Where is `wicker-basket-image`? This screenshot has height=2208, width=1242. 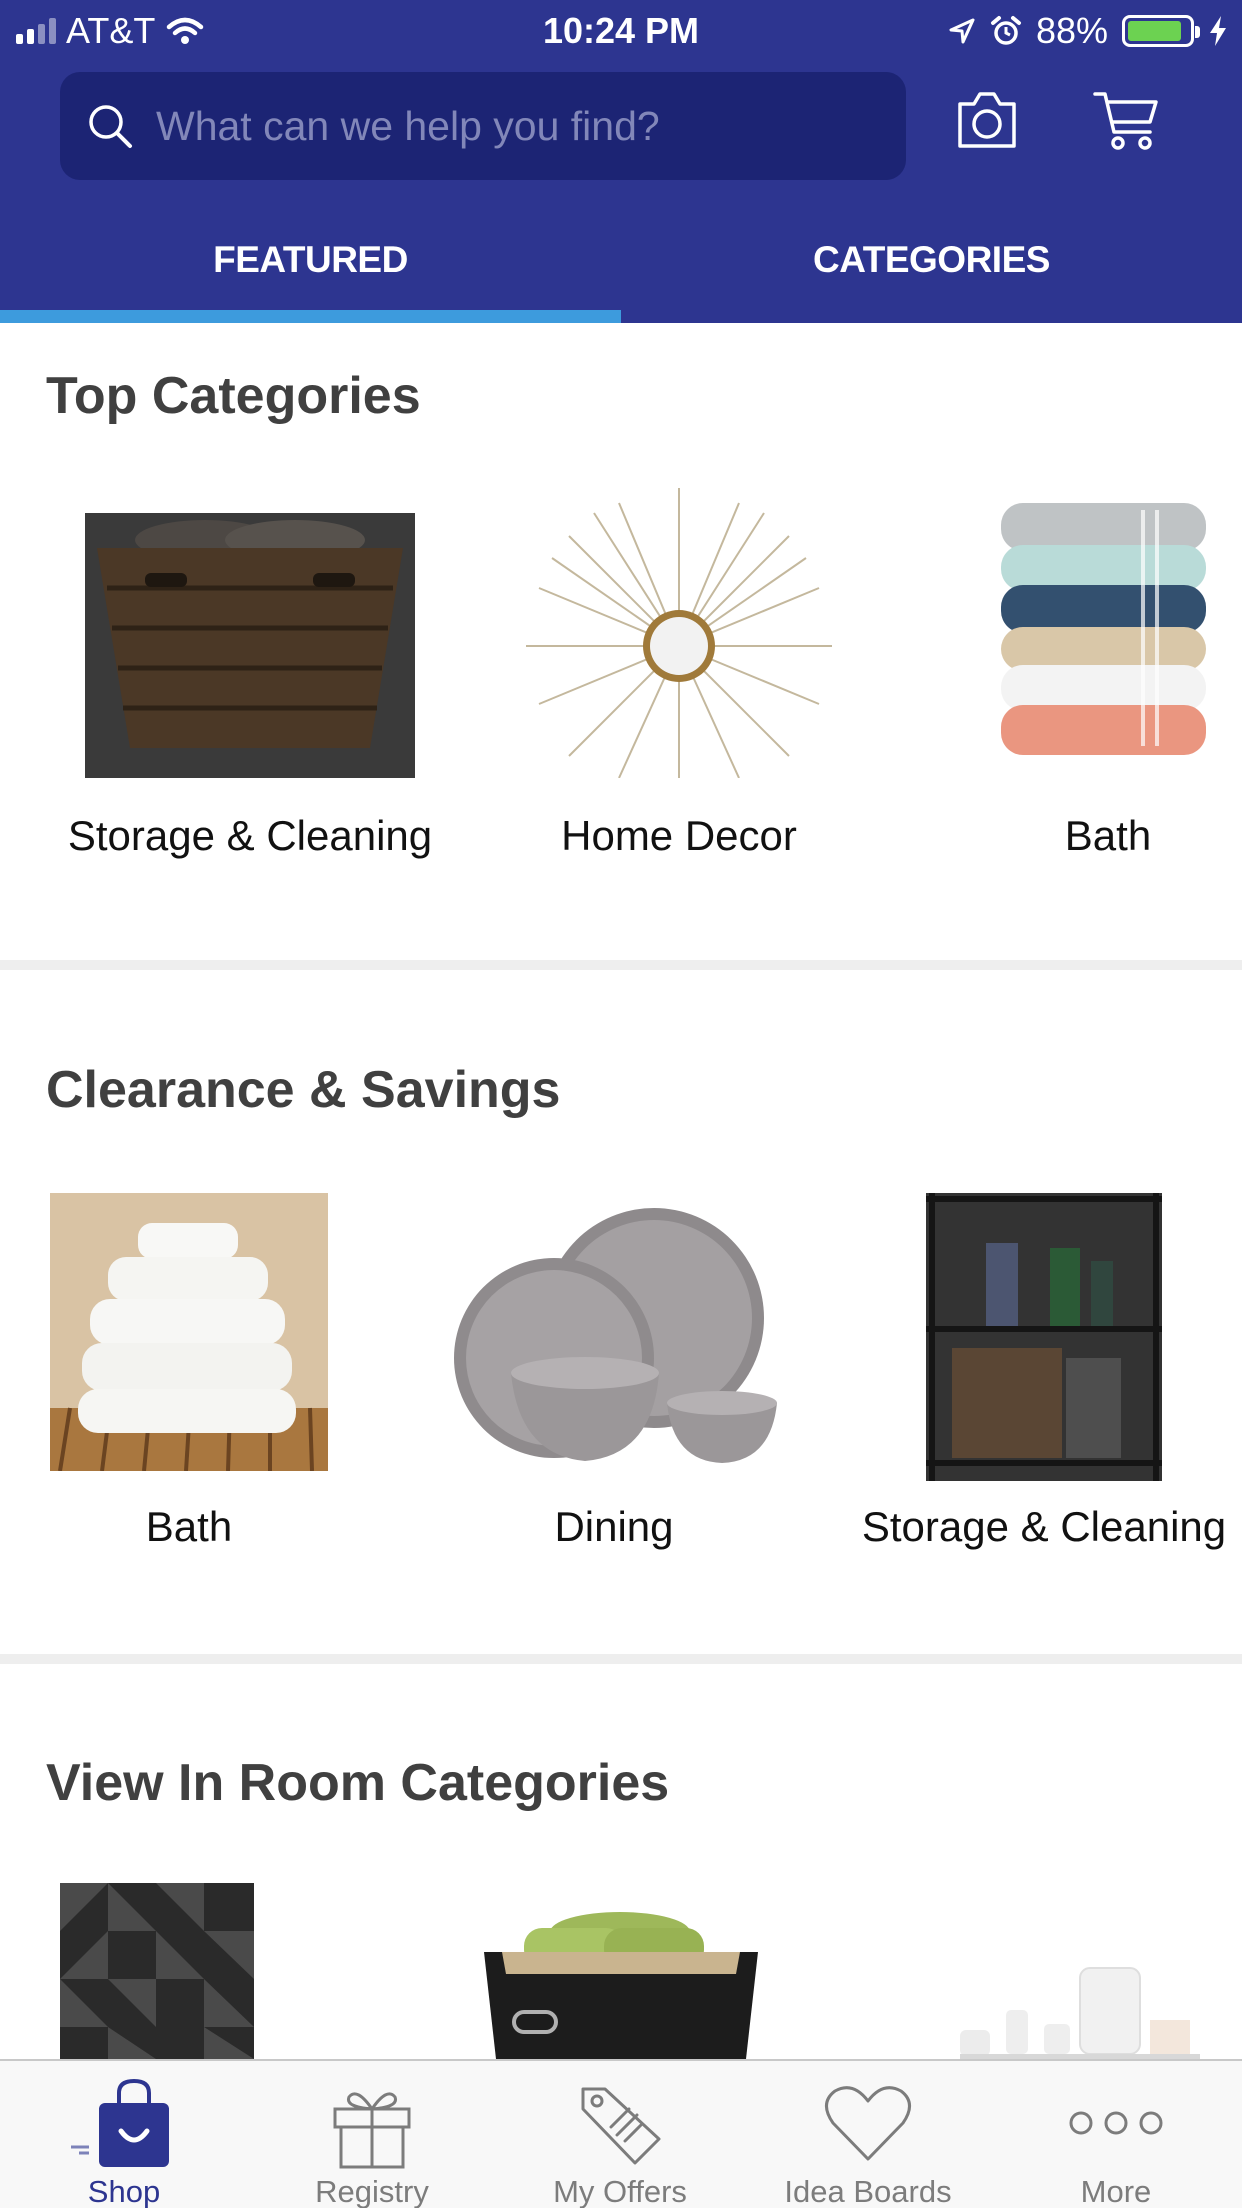 wicker-basket-image is located at coordinates (250, 645).